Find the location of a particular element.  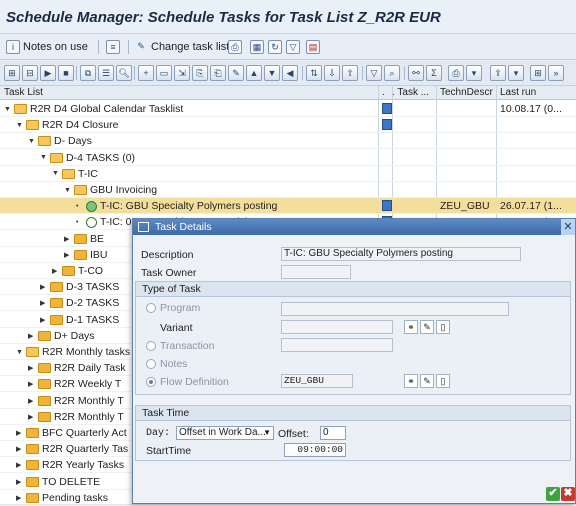

offset-field: 0 is located at coordinates (333, 433).